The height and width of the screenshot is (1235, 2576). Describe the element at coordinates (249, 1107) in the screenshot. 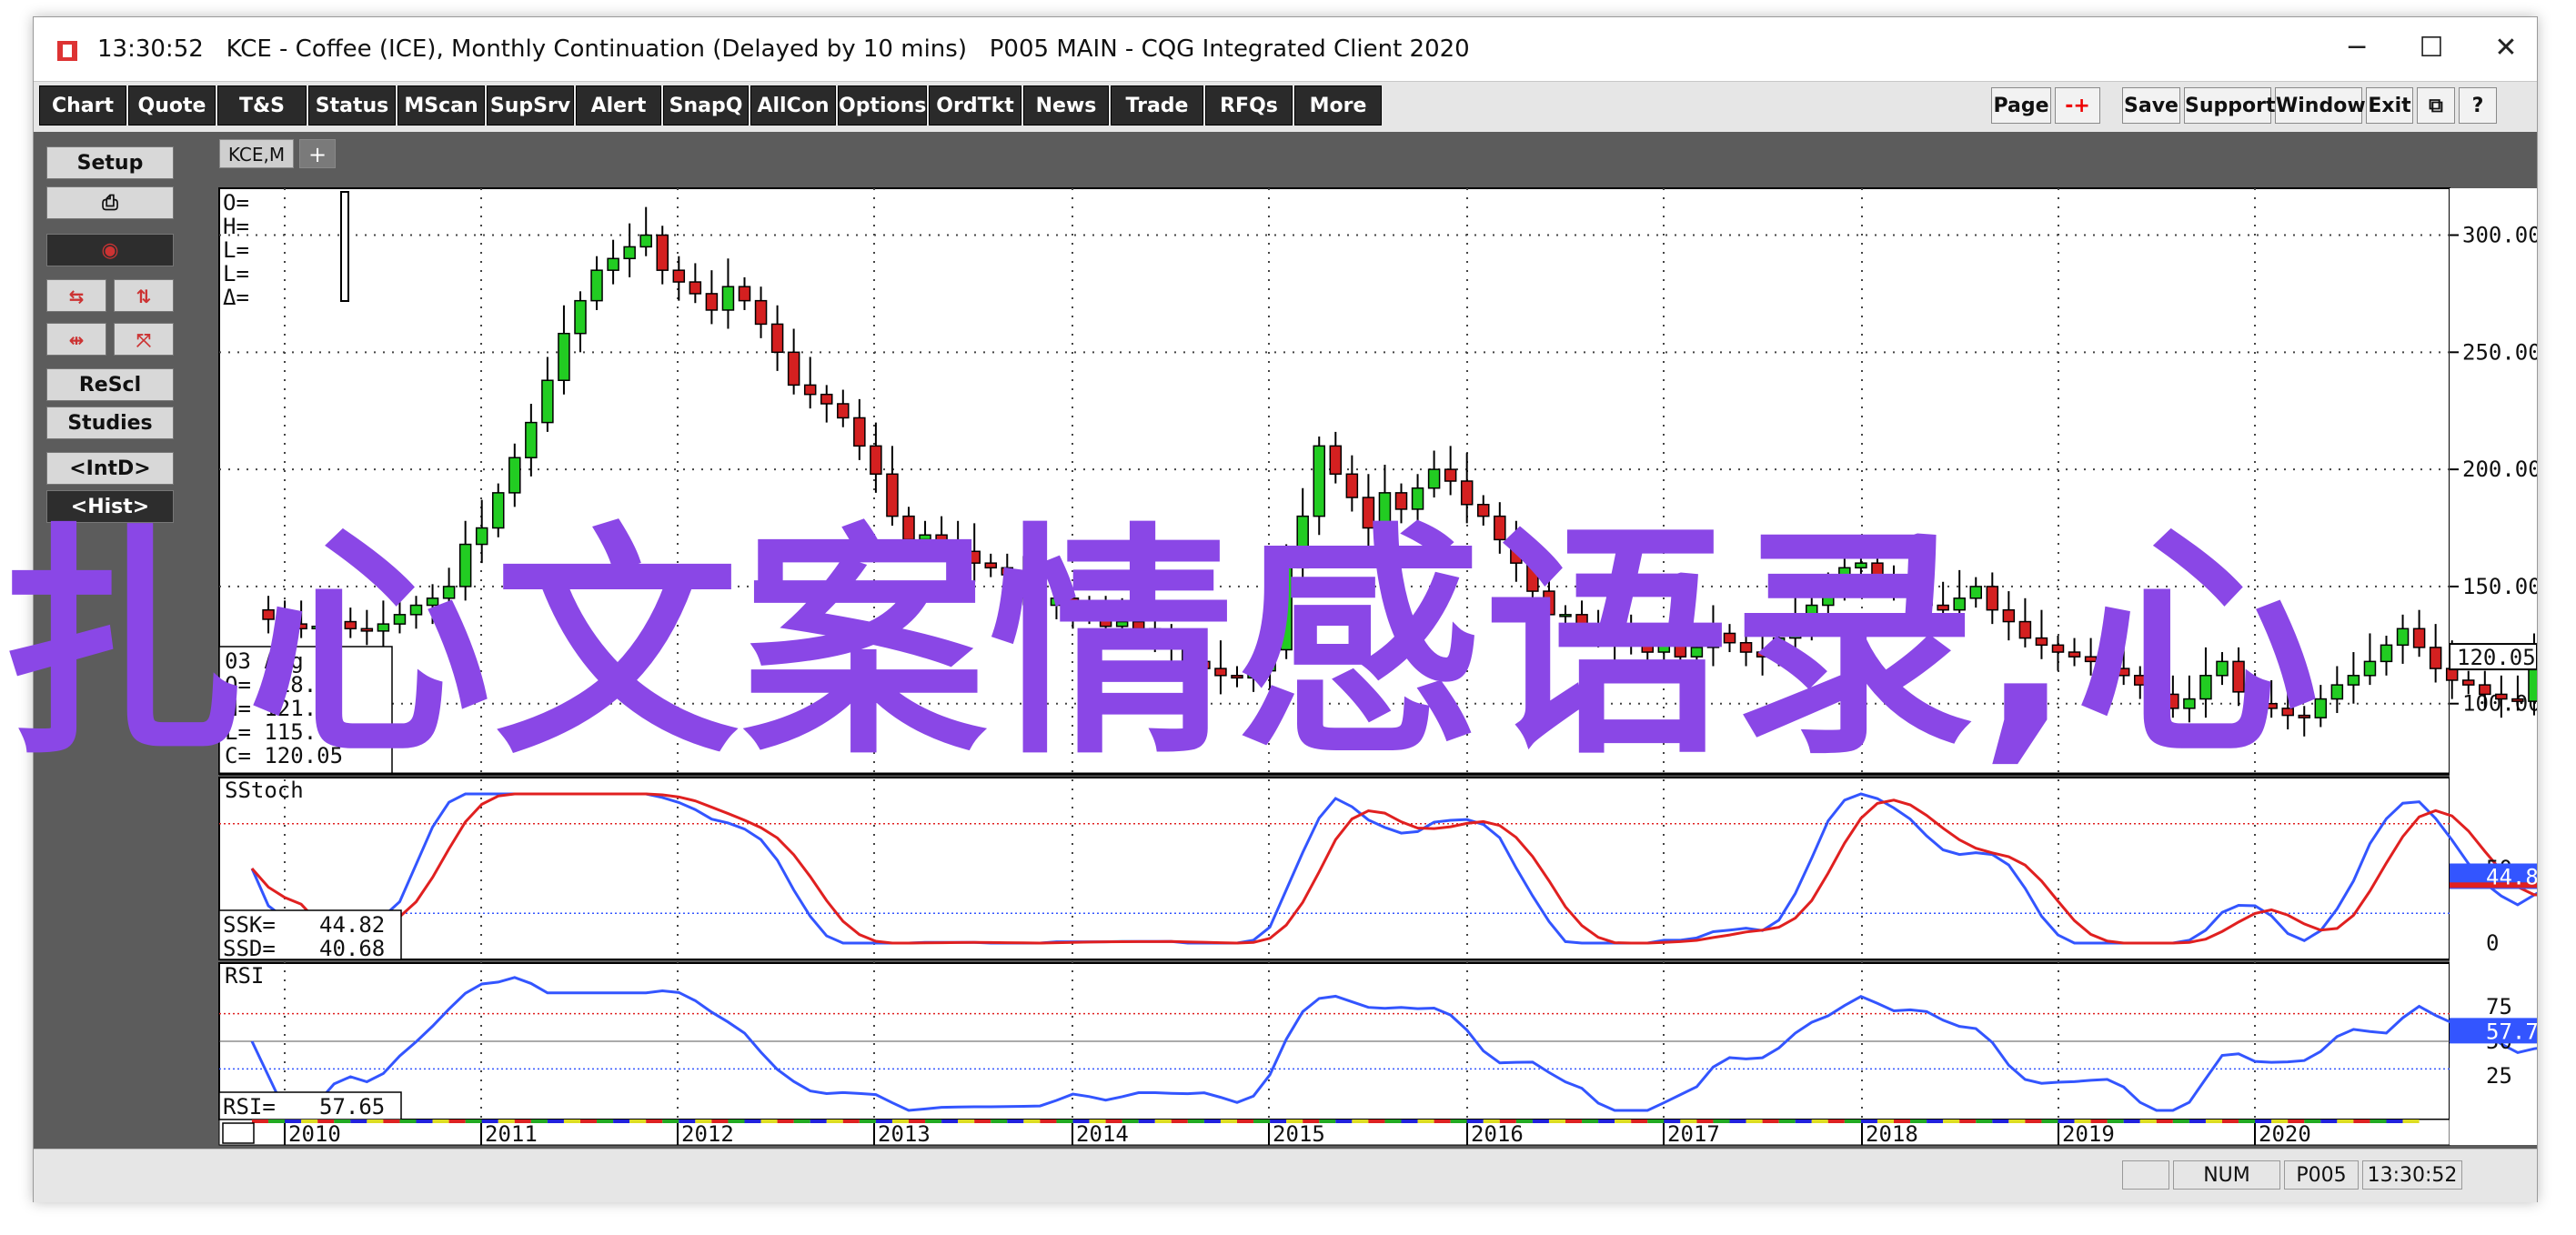

I see `rsi-value-label: RSI=` at that location.